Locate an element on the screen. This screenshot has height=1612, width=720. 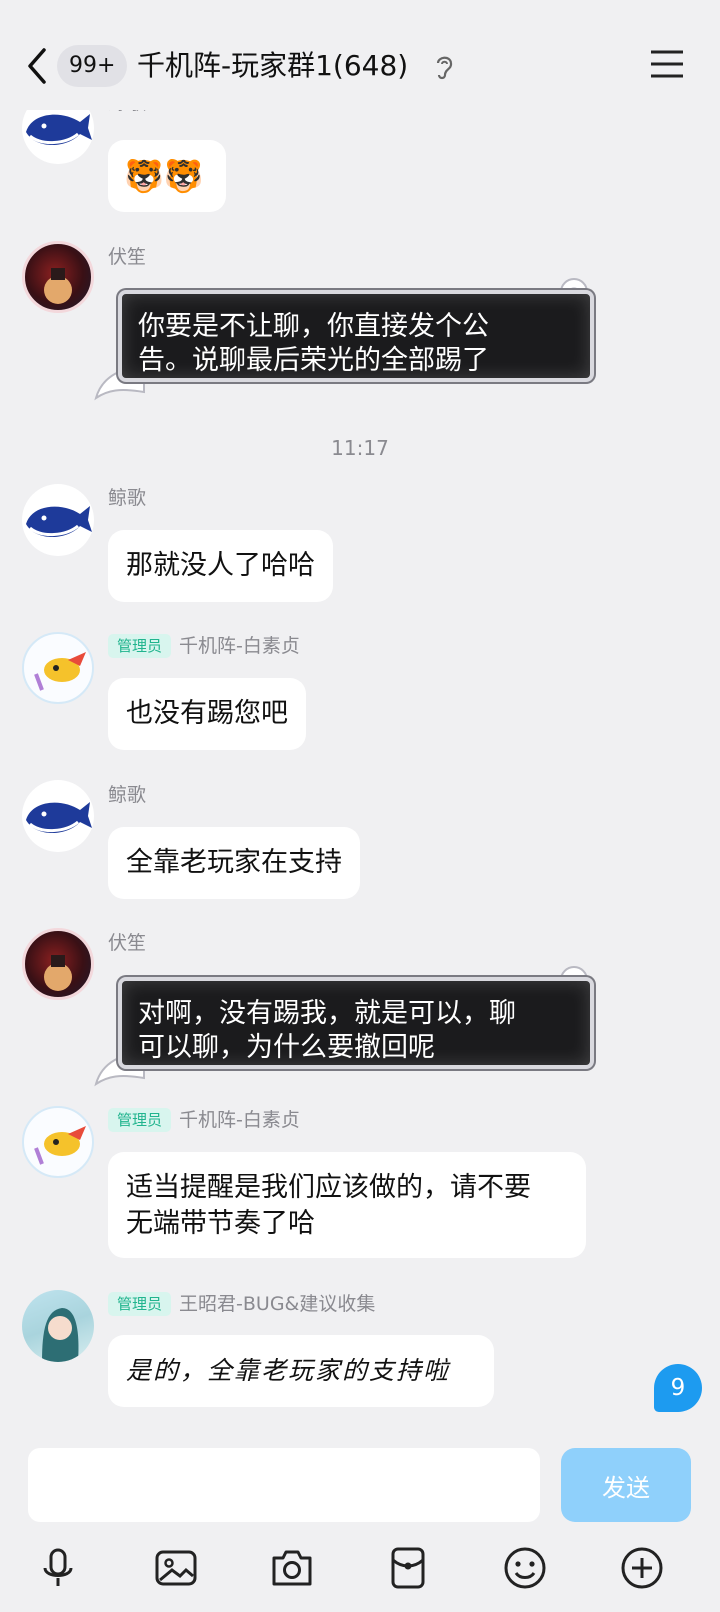
menu-icon is located at coordinates (667, 64).